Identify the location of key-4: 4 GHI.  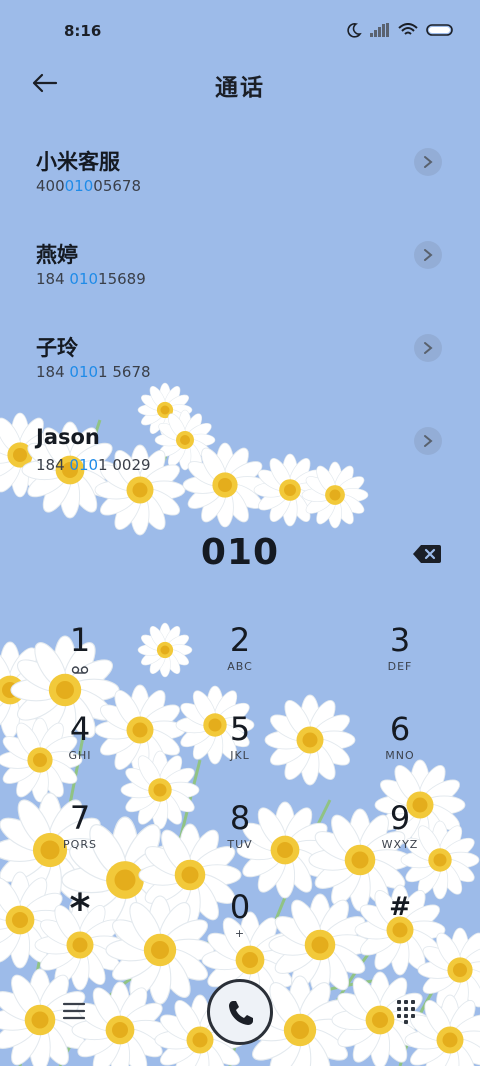
(80, 749).